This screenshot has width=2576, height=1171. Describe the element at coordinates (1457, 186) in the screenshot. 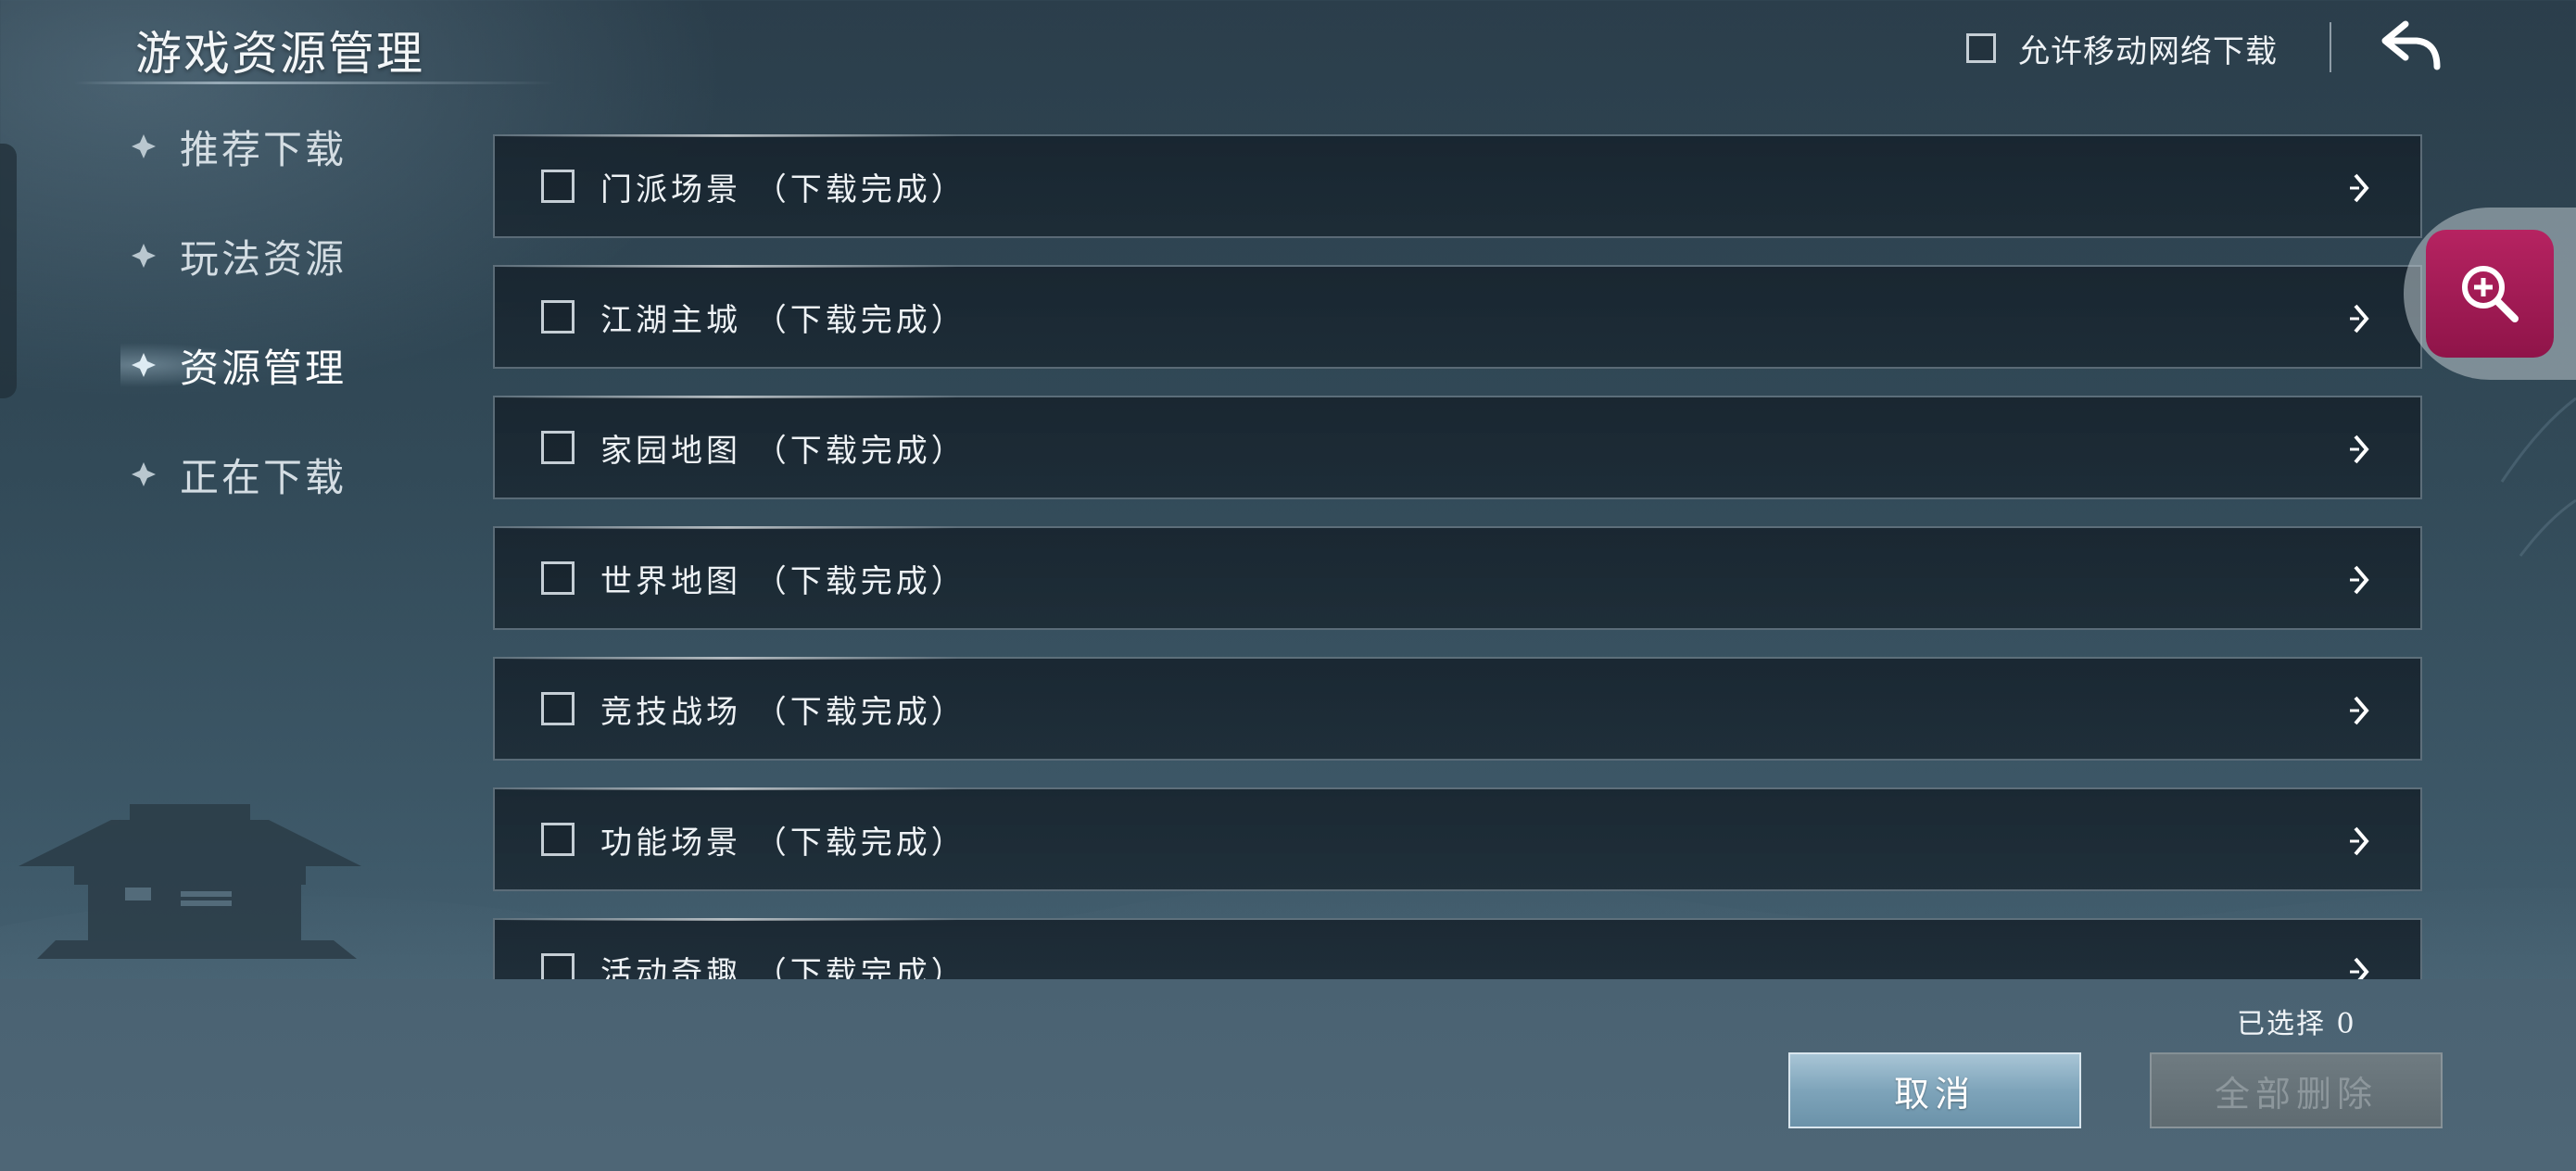

I see `resource-row-sect-scene: 门派场景 （下载完成）` at that location.